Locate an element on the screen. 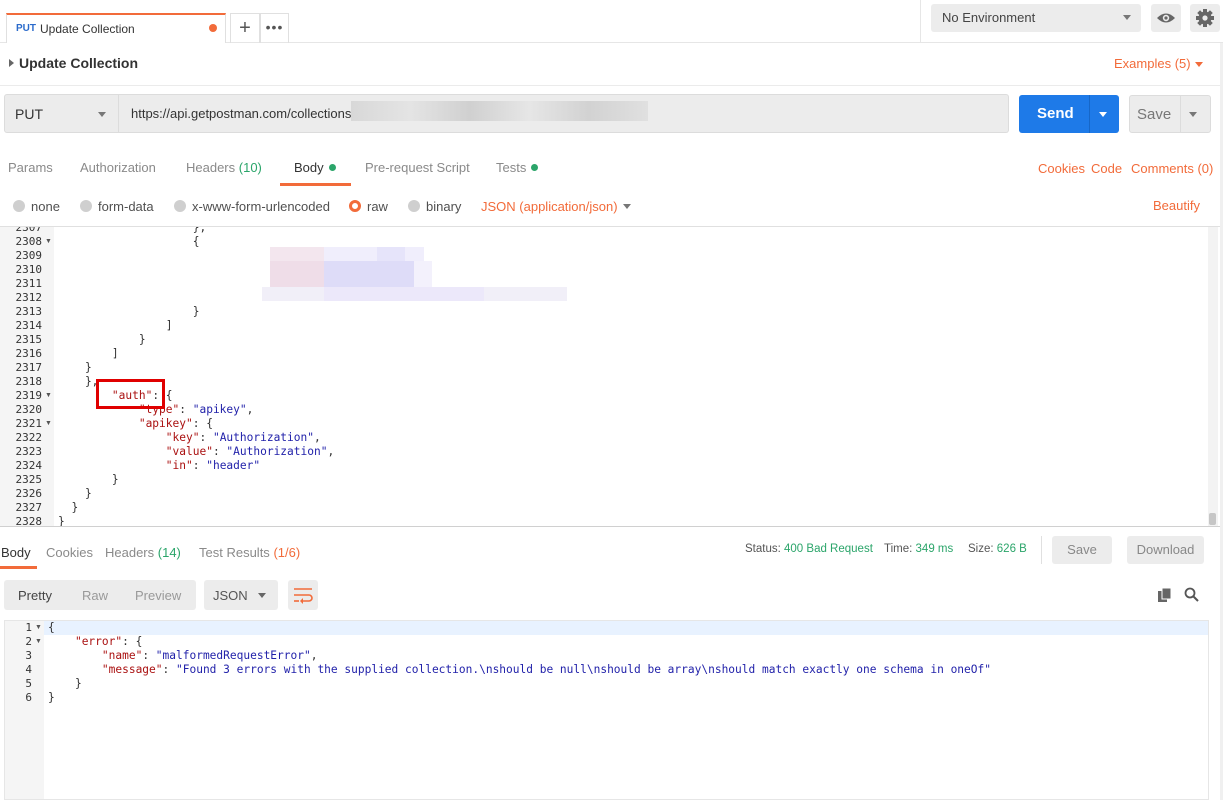  eye-icon is located at coordinates (1166, 18).